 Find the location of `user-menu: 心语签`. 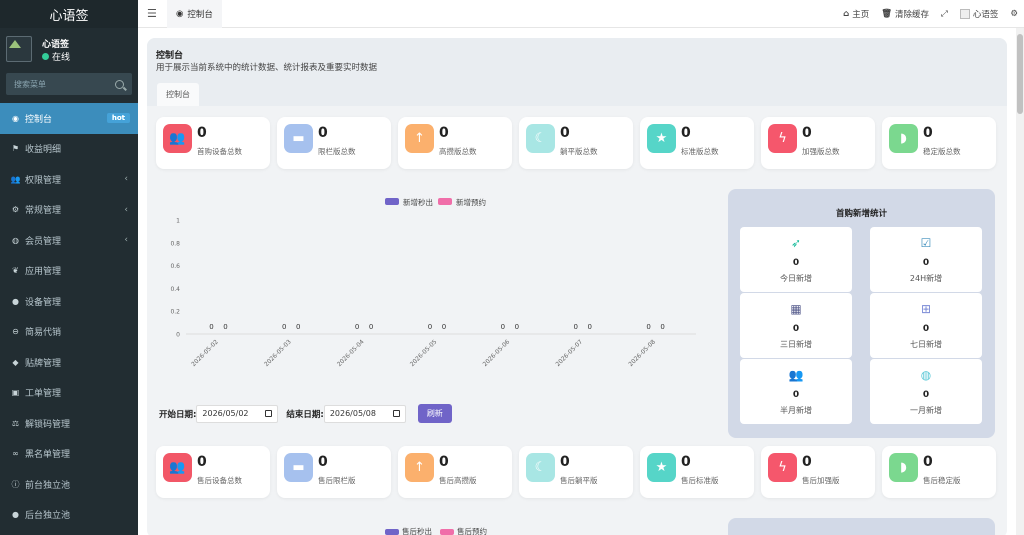

user-menu: 心语签 is located at coordinates (978, 14).